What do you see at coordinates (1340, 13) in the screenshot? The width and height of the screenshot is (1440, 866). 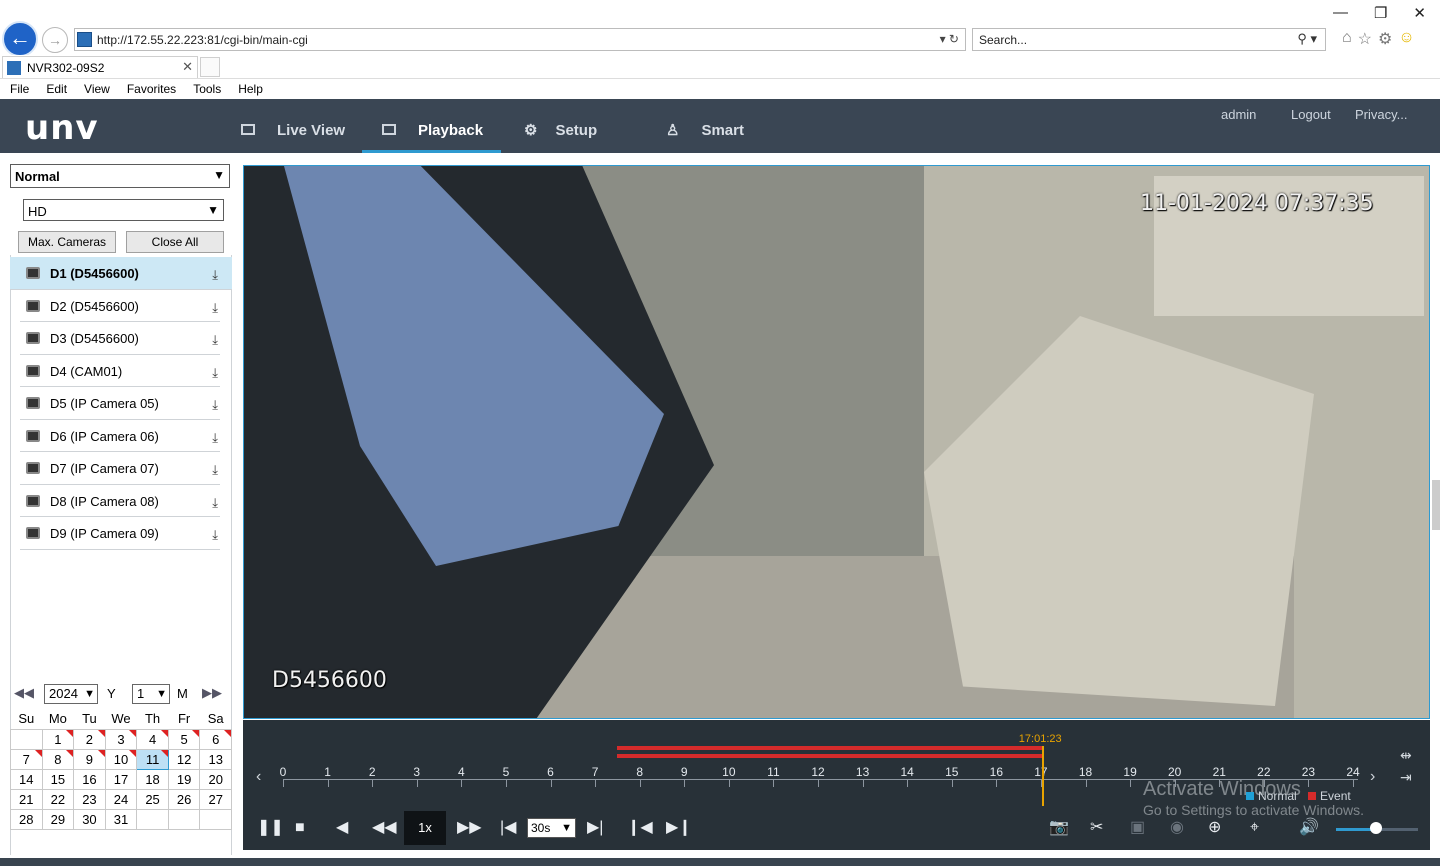 I see `minimize-icon: —` at bounding box center [1340, 13].